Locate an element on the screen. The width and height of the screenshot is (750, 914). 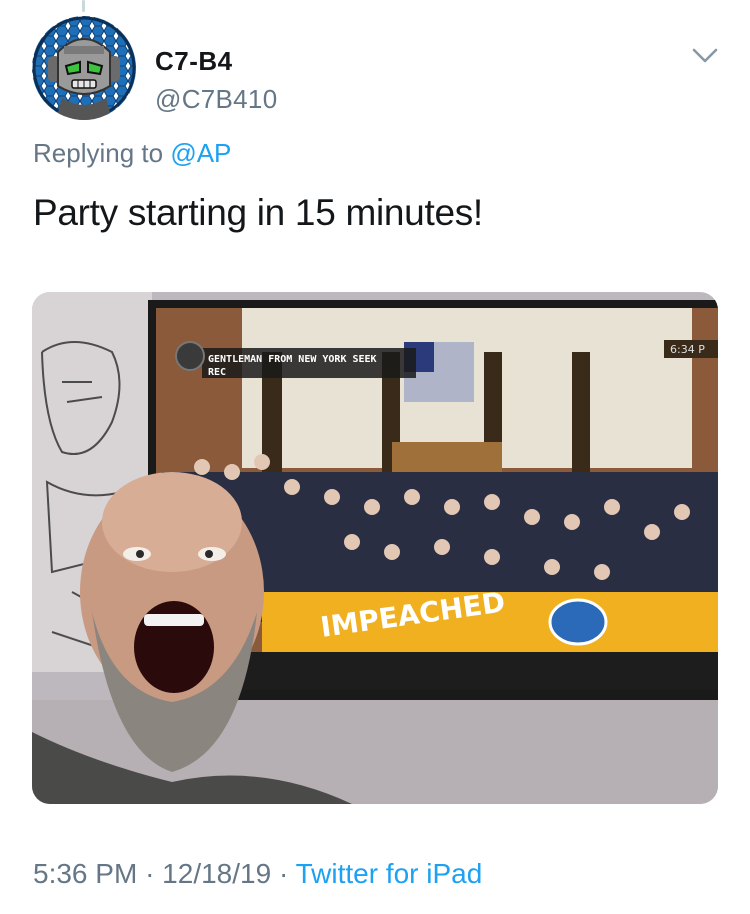
tweet-date: 12/18/19 is located at coordinates (216, 873).